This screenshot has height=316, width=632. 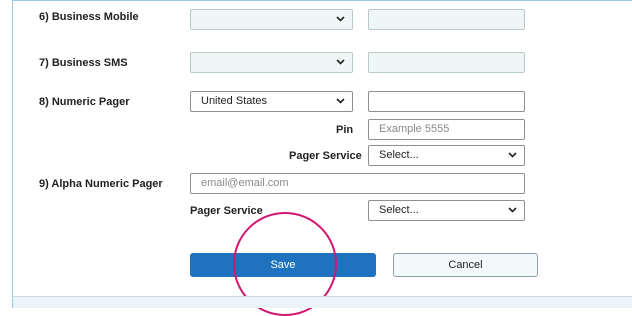 I want to click on business-sms-number-input, so click(x=446, y=62).